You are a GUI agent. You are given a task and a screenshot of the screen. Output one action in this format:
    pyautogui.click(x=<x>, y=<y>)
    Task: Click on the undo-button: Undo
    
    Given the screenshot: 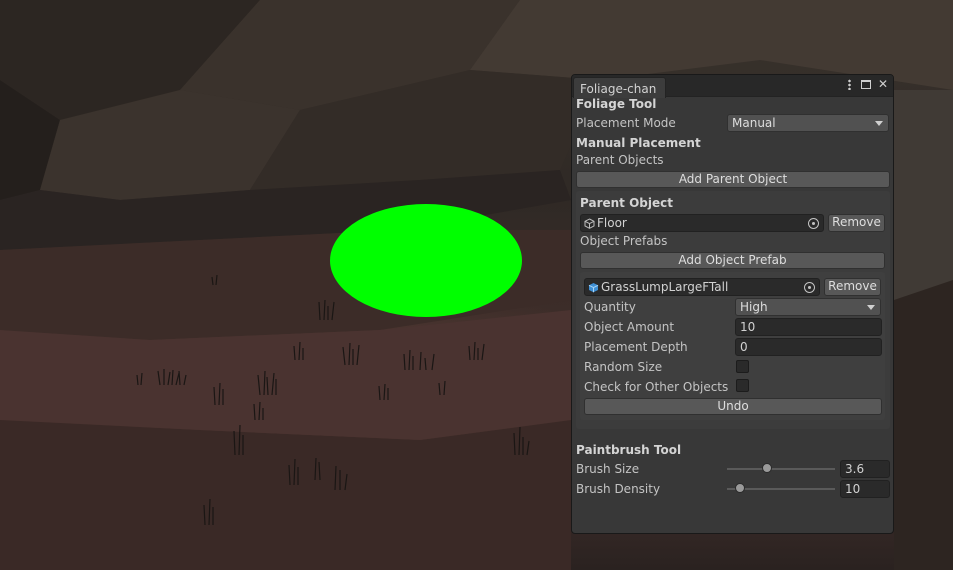 What is the action you would take?
    pyautogui.click(x=733, y=406)
    